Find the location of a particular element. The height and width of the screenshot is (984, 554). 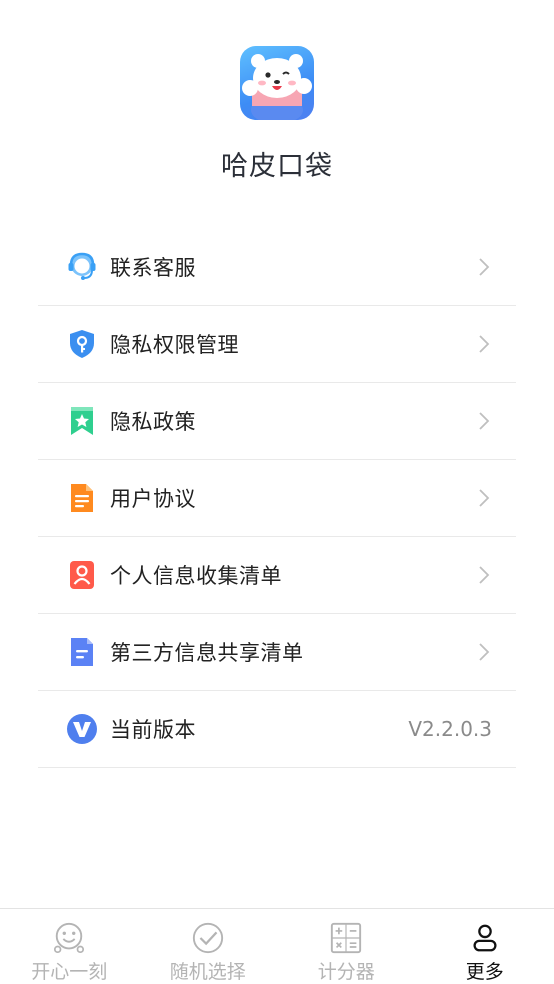

menu-item-label: 个人信息收集清单 is located at coordinates (196, 576).